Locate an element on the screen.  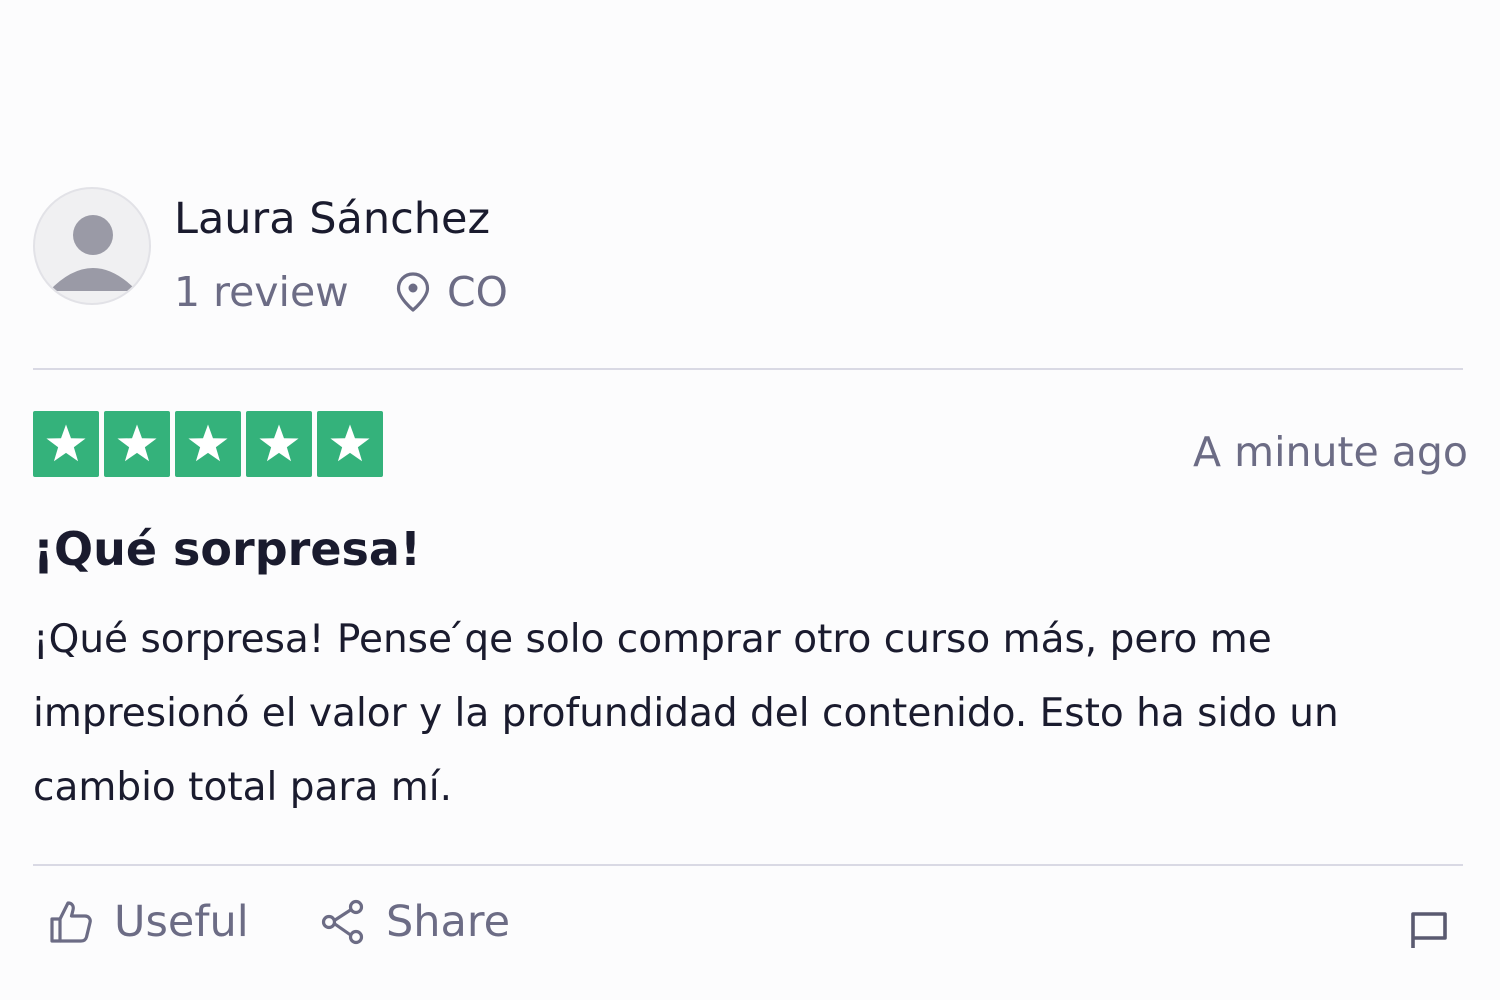
location-label: CO is located at coordinates (477, 292).